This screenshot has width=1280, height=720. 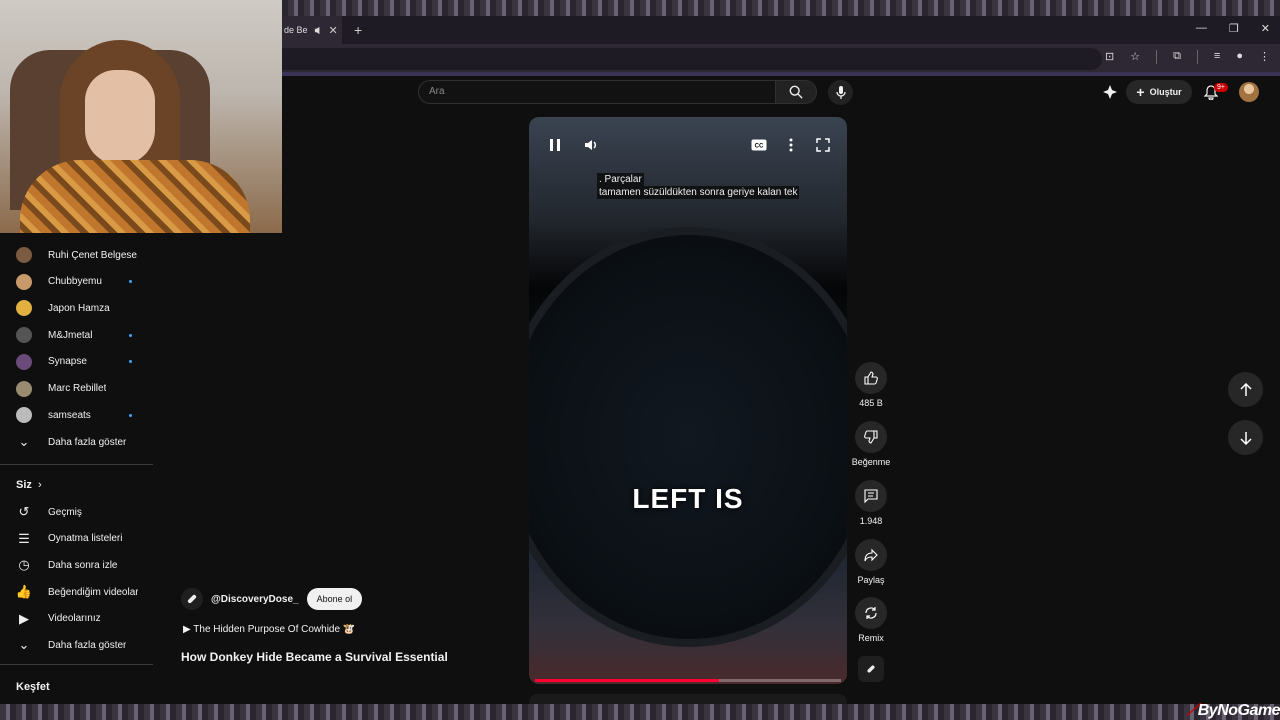 I want to click on like-button: 485 B, so click(x=871, y=385).